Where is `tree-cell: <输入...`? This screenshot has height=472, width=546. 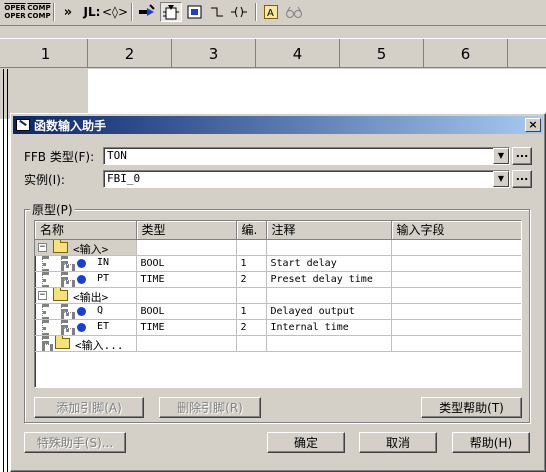 tree-cell: <输入... is located at coordinates (86, 343).